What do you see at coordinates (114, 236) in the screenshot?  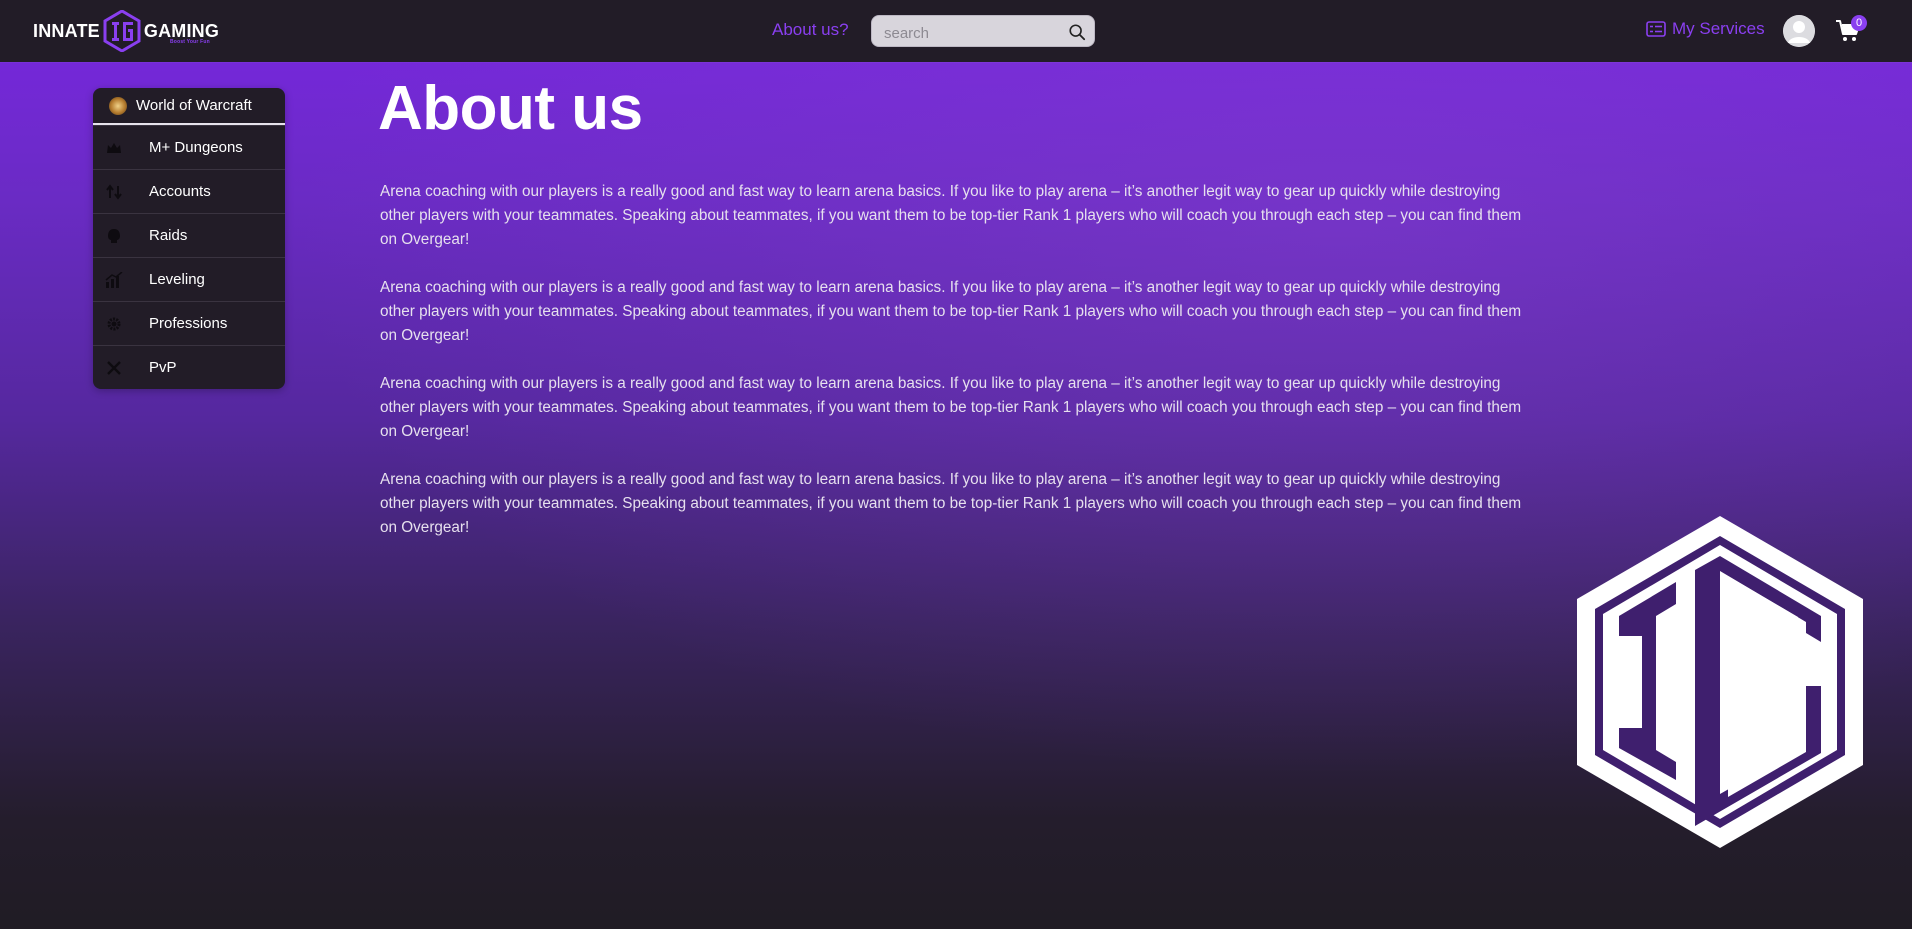 I see `skull-icon` at bounding box center [114, 236].